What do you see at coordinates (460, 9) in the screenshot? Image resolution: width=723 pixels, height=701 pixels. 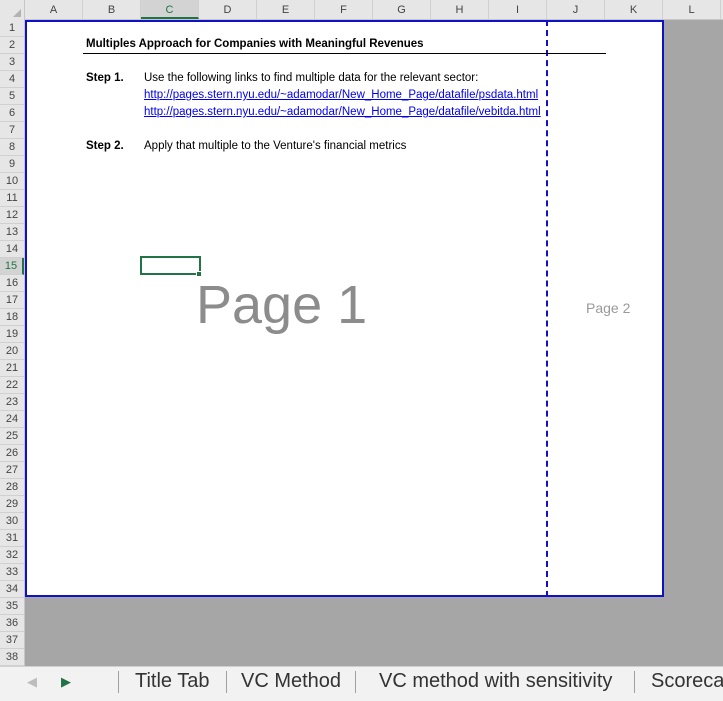 I see `column-header-h: H` at bounding box center [460, 9].